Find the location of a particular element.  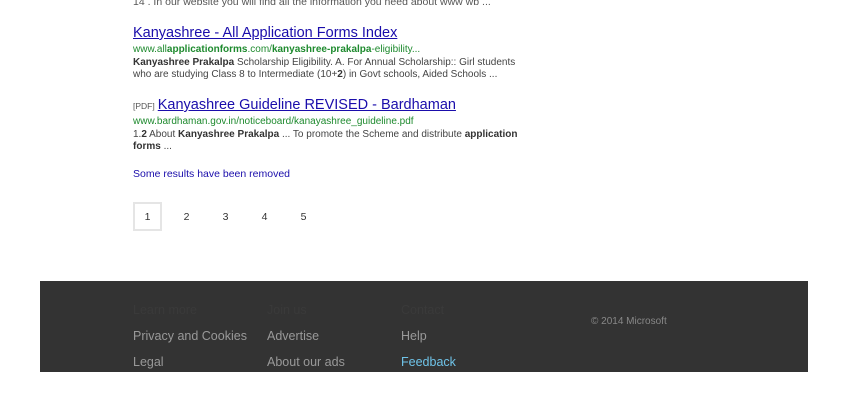

footer-heading-contact: Contact is located at coordinates (423, 310).